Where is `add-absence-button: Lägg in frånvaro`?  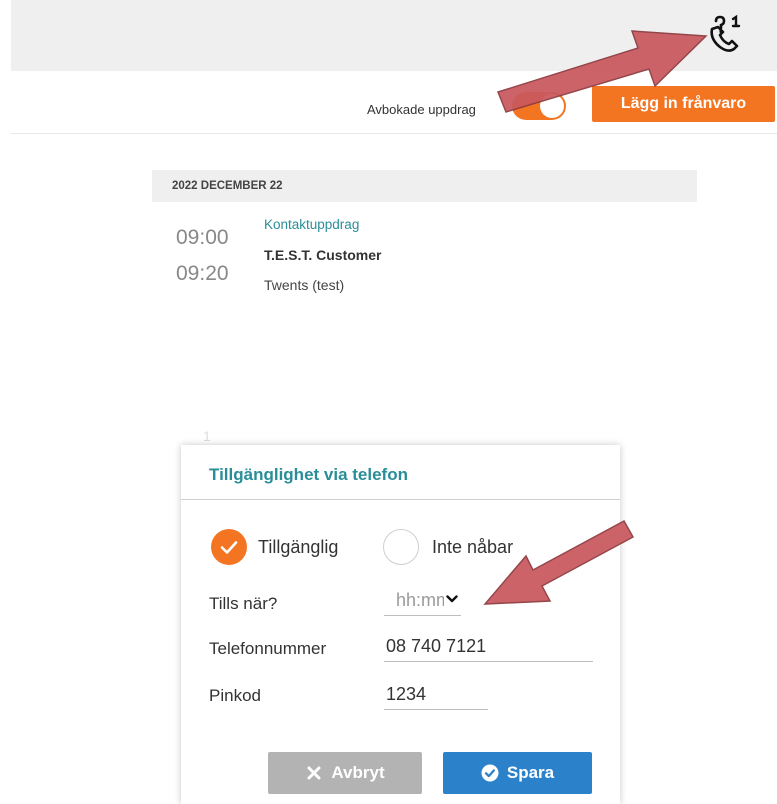
add-absence-button: Lägg in frånvaro is located at coordinates (683, 104).